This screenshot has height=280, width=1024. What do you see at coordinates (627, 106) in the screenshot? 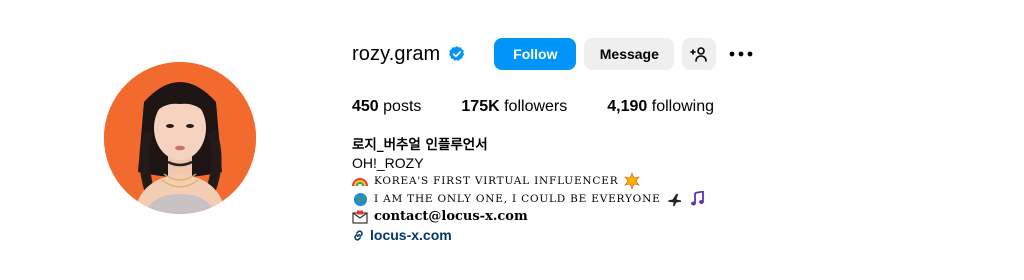
I see `following-count: 4,190` at bounding box center [627, 106].